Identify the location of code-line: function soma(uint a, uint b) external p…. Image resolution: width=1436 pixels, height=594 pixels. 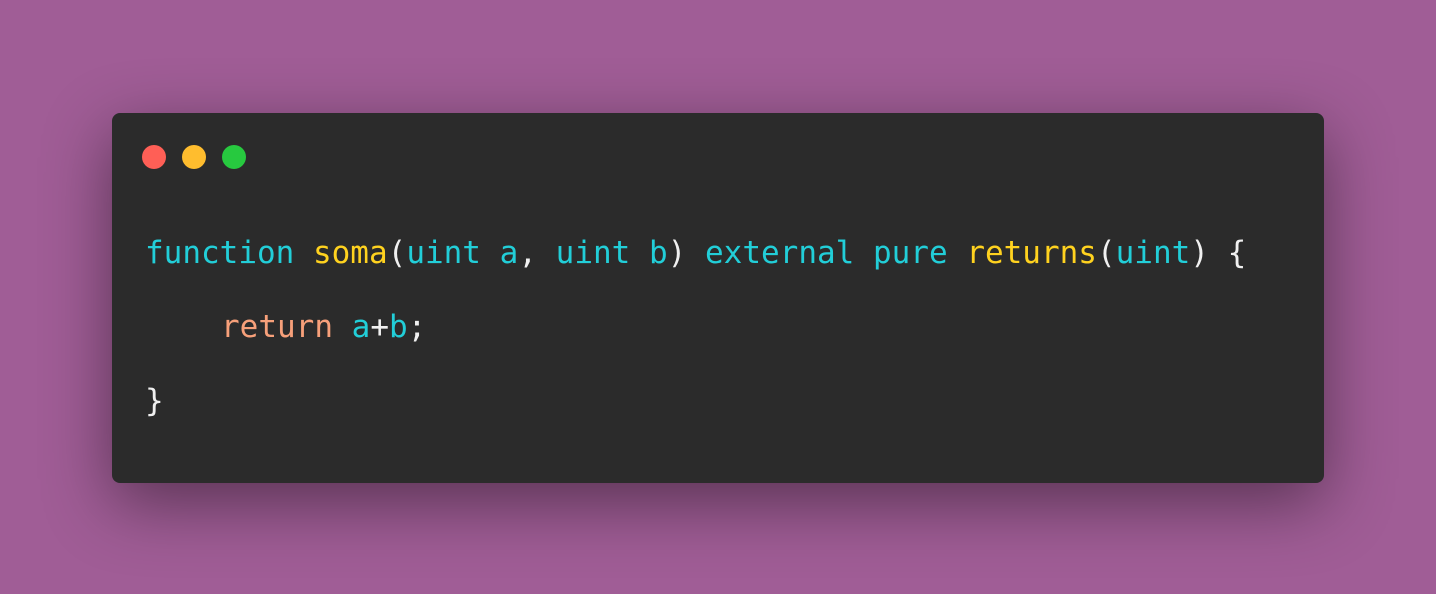
(695, 266).